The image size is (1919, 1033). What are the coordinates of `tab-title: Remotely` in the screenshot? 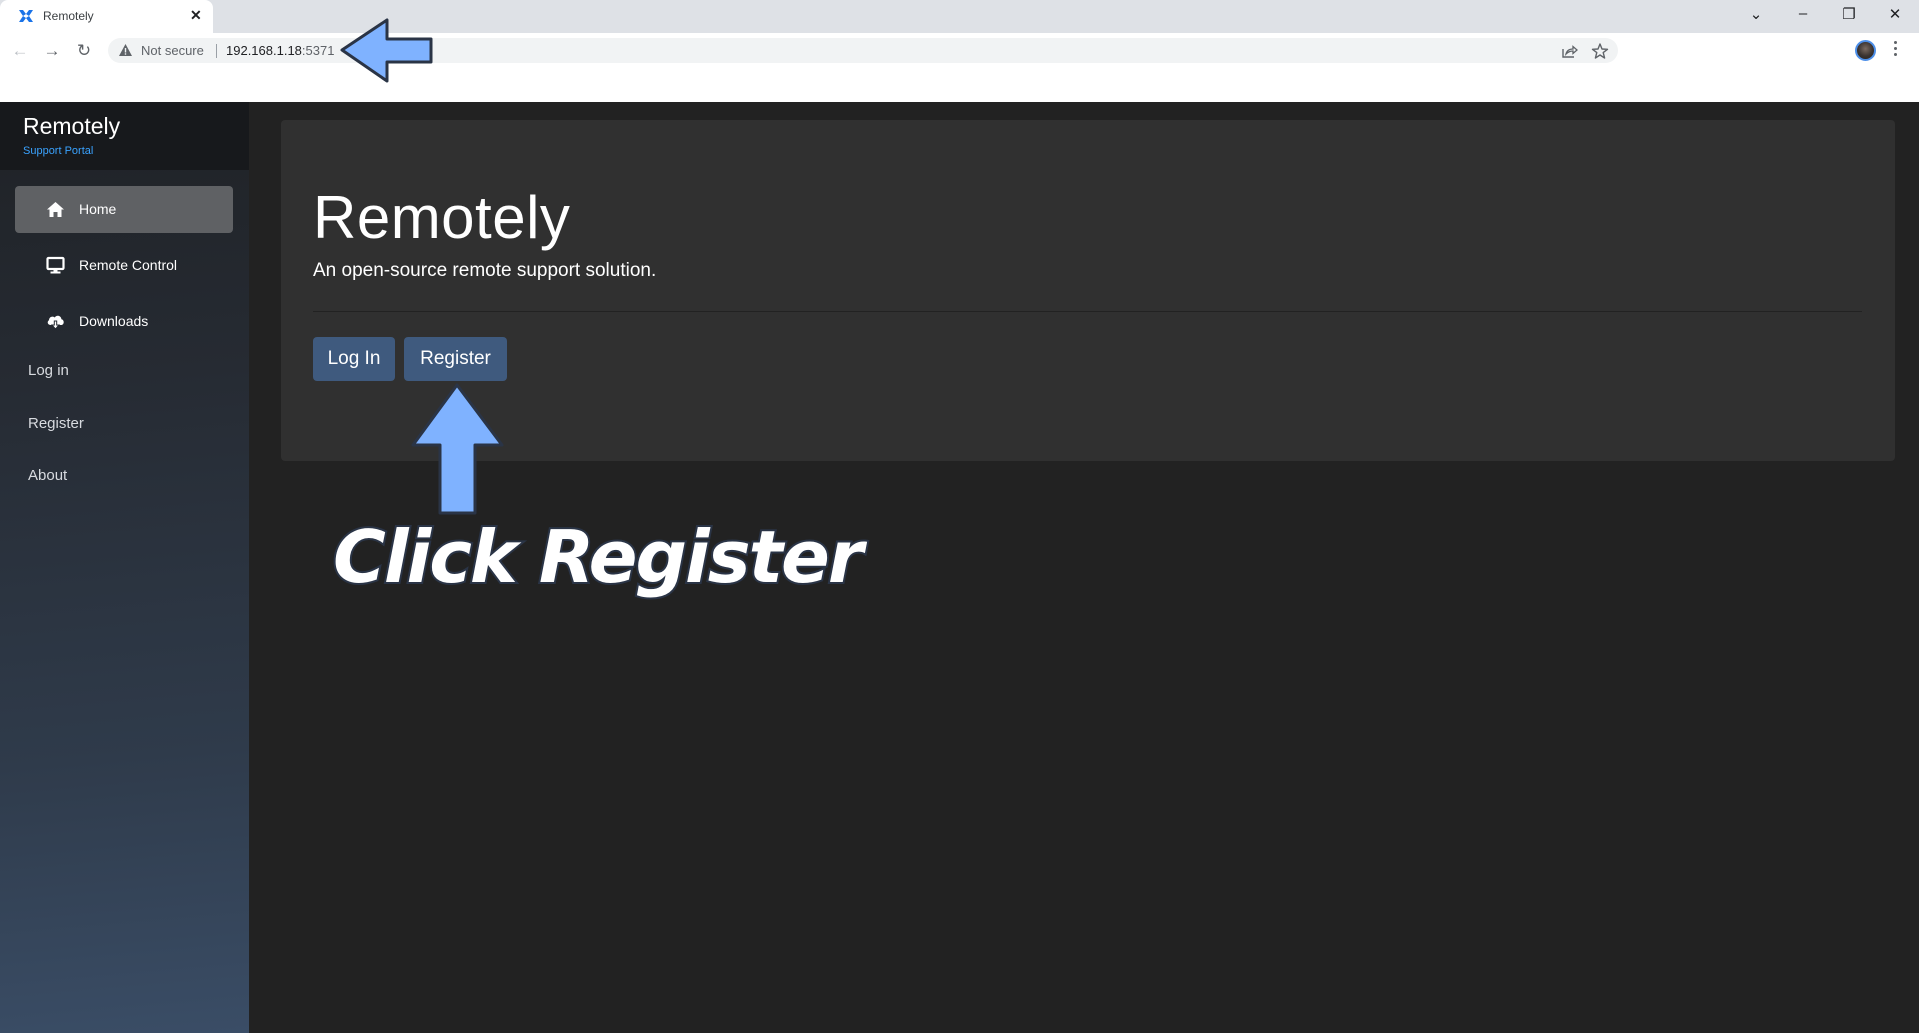 It's located at (68, 16).